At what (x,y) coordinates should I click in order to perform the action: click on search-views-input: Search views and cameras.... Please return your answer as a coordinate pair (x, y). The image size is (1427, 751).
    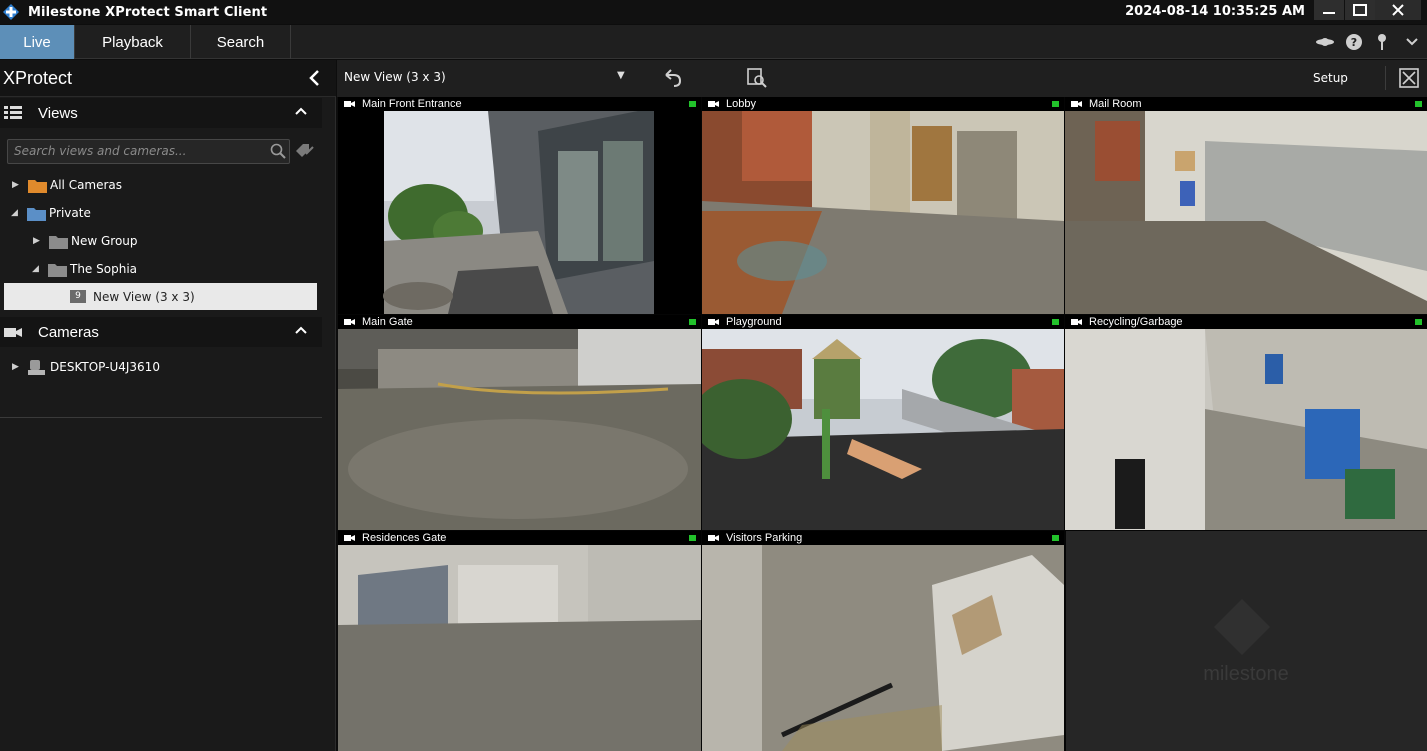
    Looking at the image, I should click on (148, 151).